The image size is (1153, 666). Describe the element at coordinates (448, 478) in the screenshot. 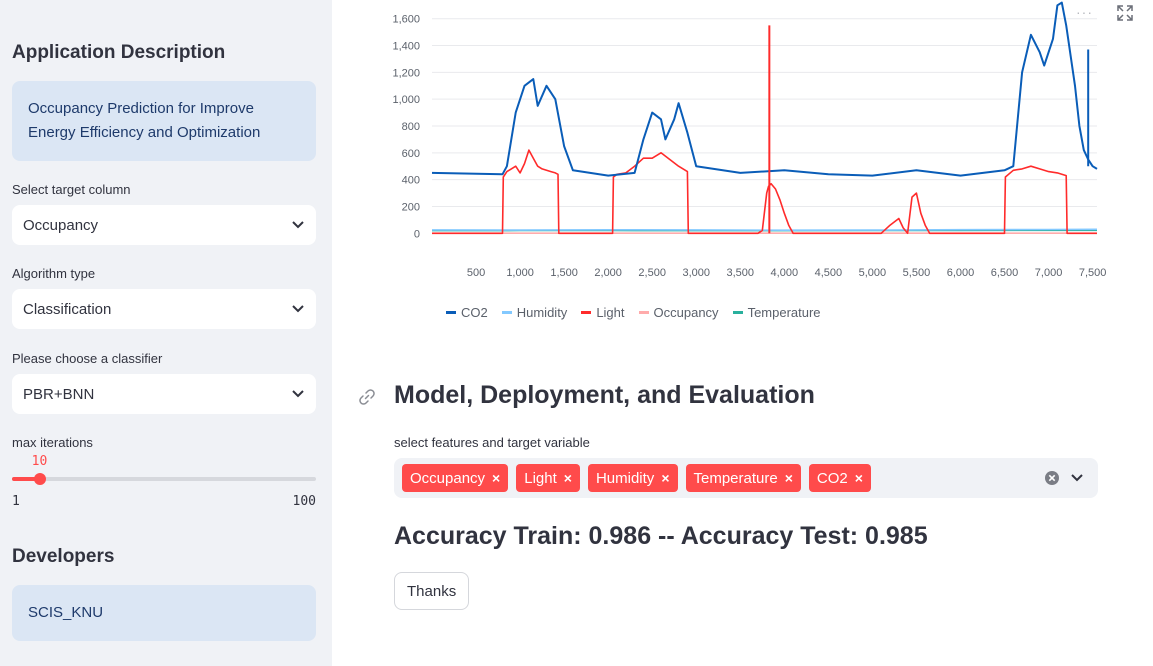

I see `tag-label: Occupancy` at that location.